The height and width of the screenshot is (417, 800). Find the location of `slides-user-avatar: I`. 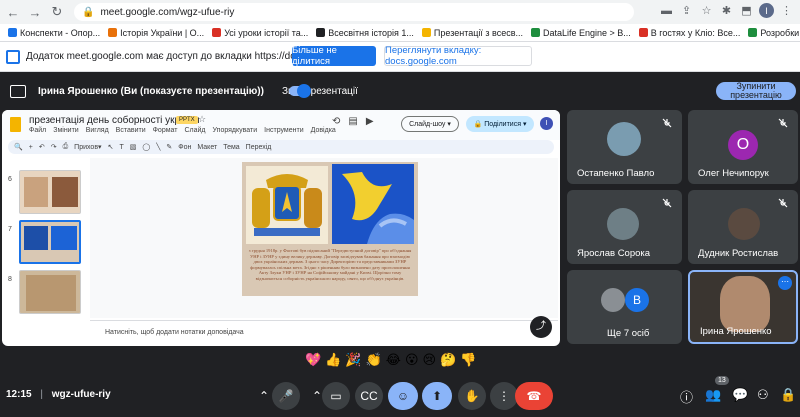

slides-user-avatar: I is located at coordinates (546, 123).